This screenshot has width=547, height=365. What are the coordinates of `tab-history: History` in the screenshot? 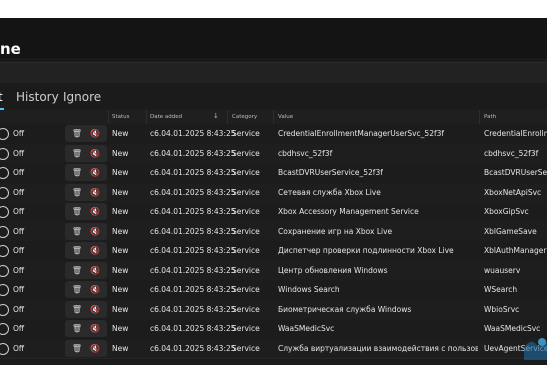 It's located at (37, 97).